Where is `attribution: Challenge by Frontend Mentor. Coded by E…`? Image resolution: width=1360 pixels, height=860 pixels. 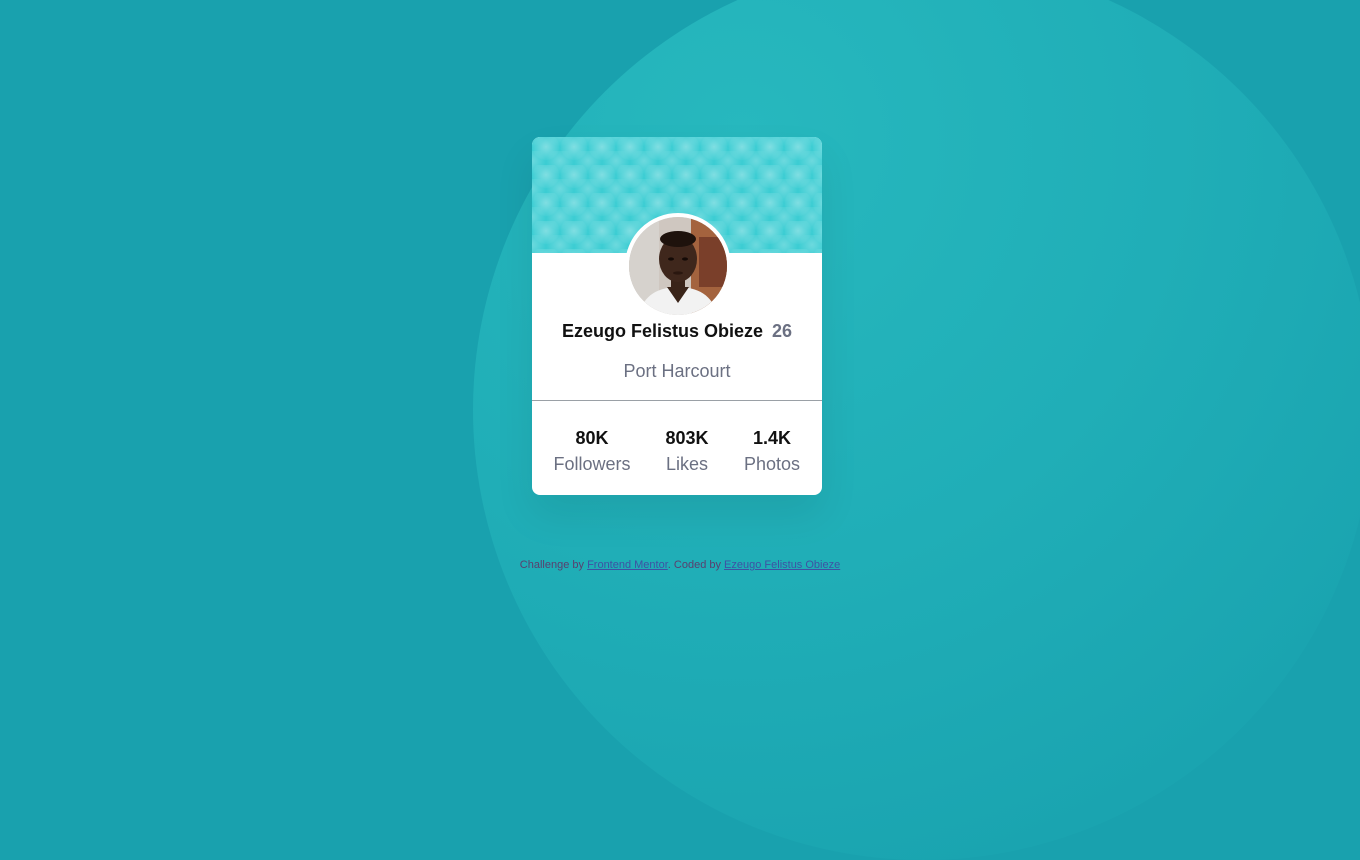 attribution: Challenge by Frontend Mentor. Coded by E… is located at coordinates (680, 565).